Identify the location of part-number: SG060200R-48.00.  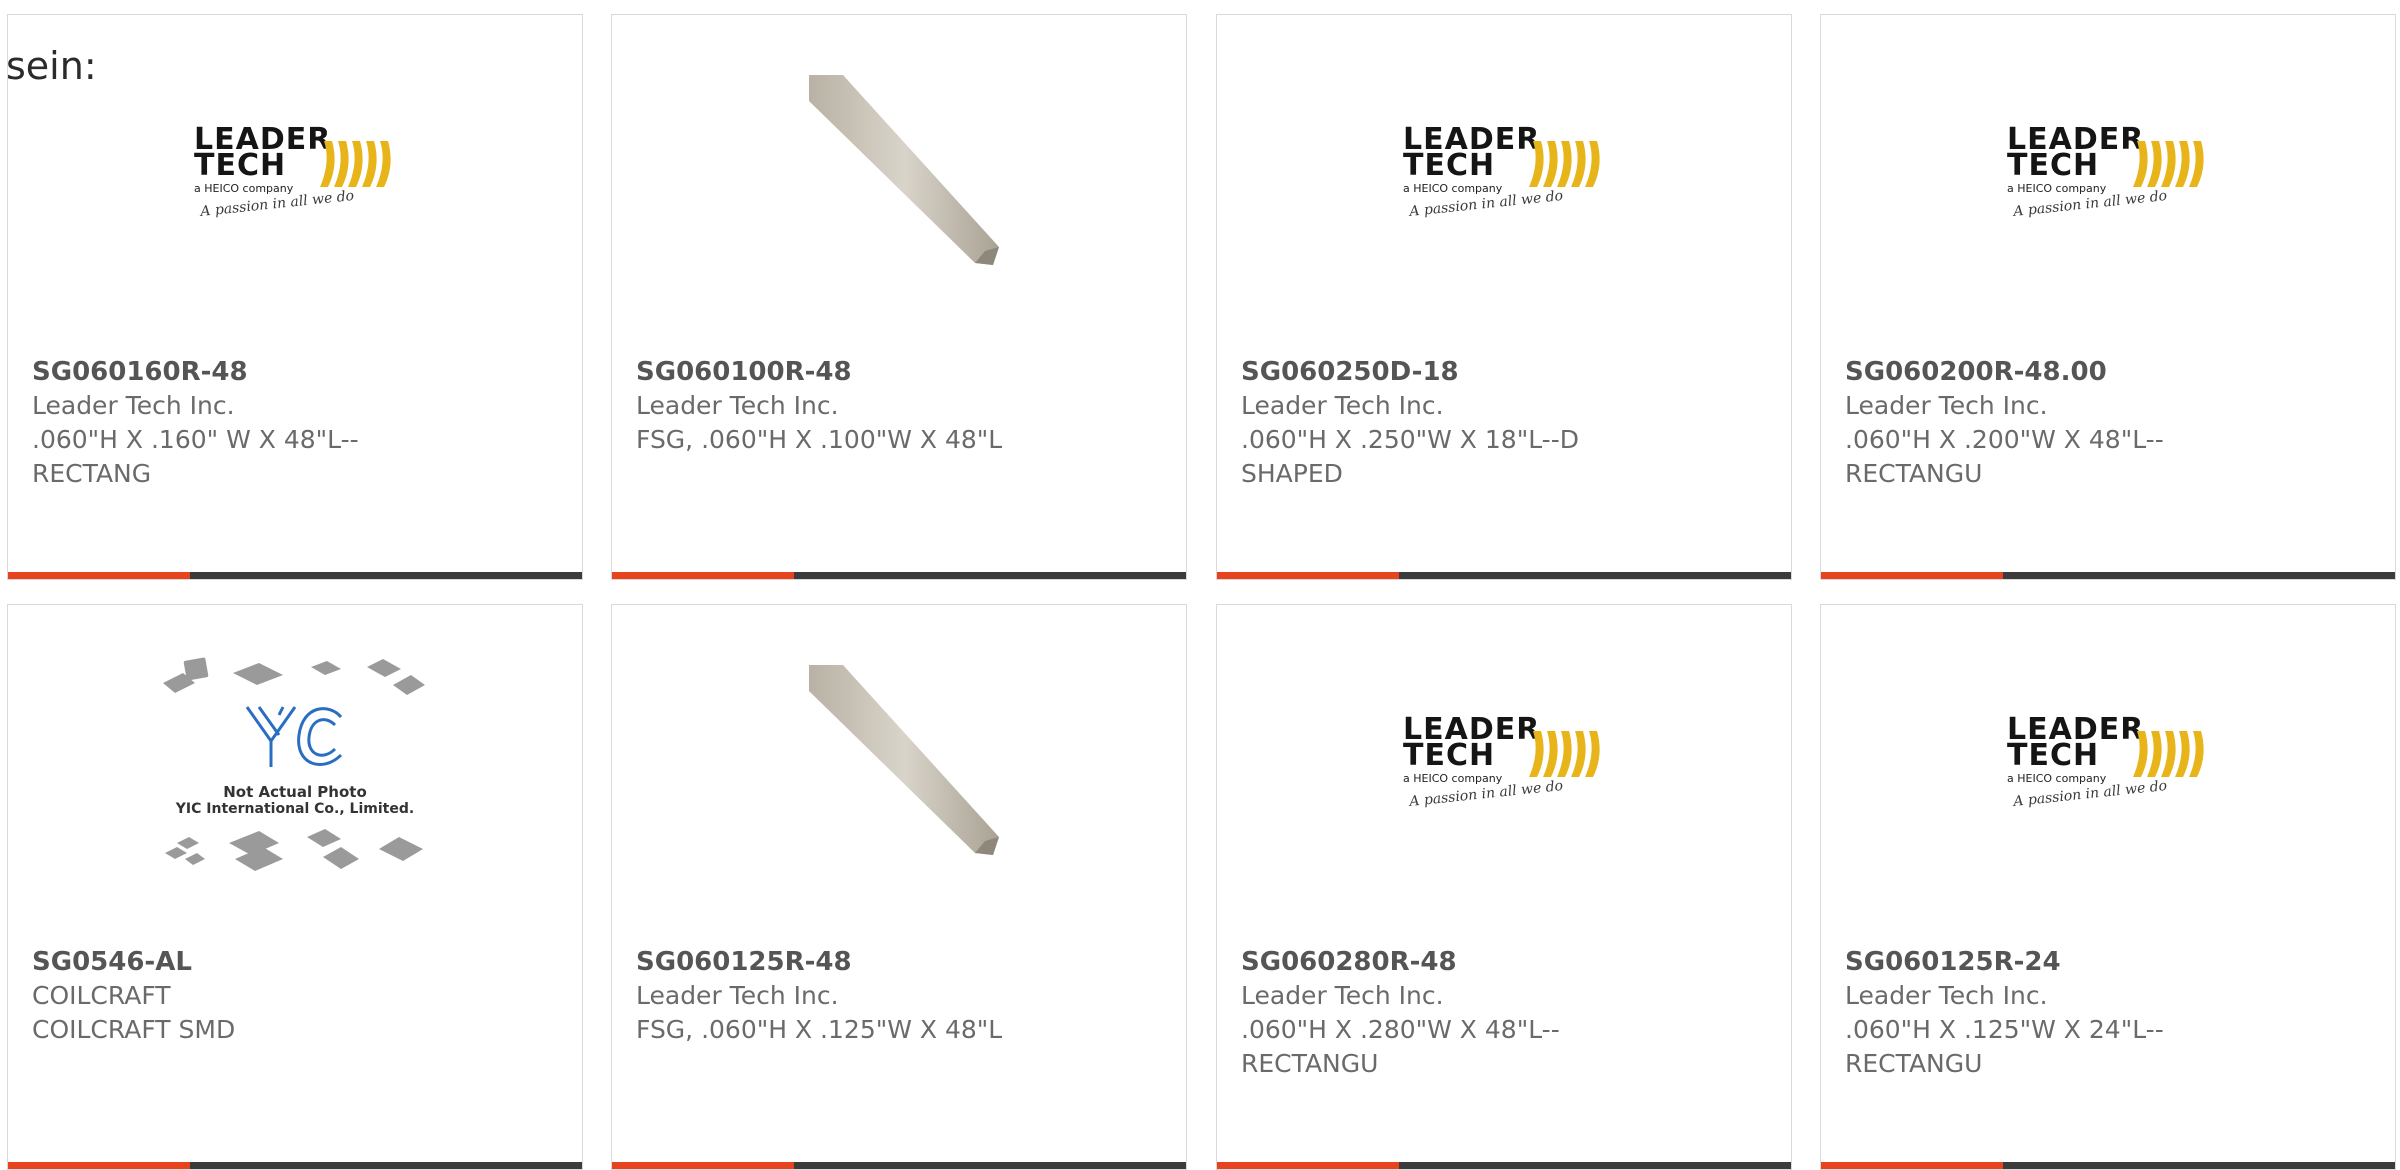
(2110, 372).